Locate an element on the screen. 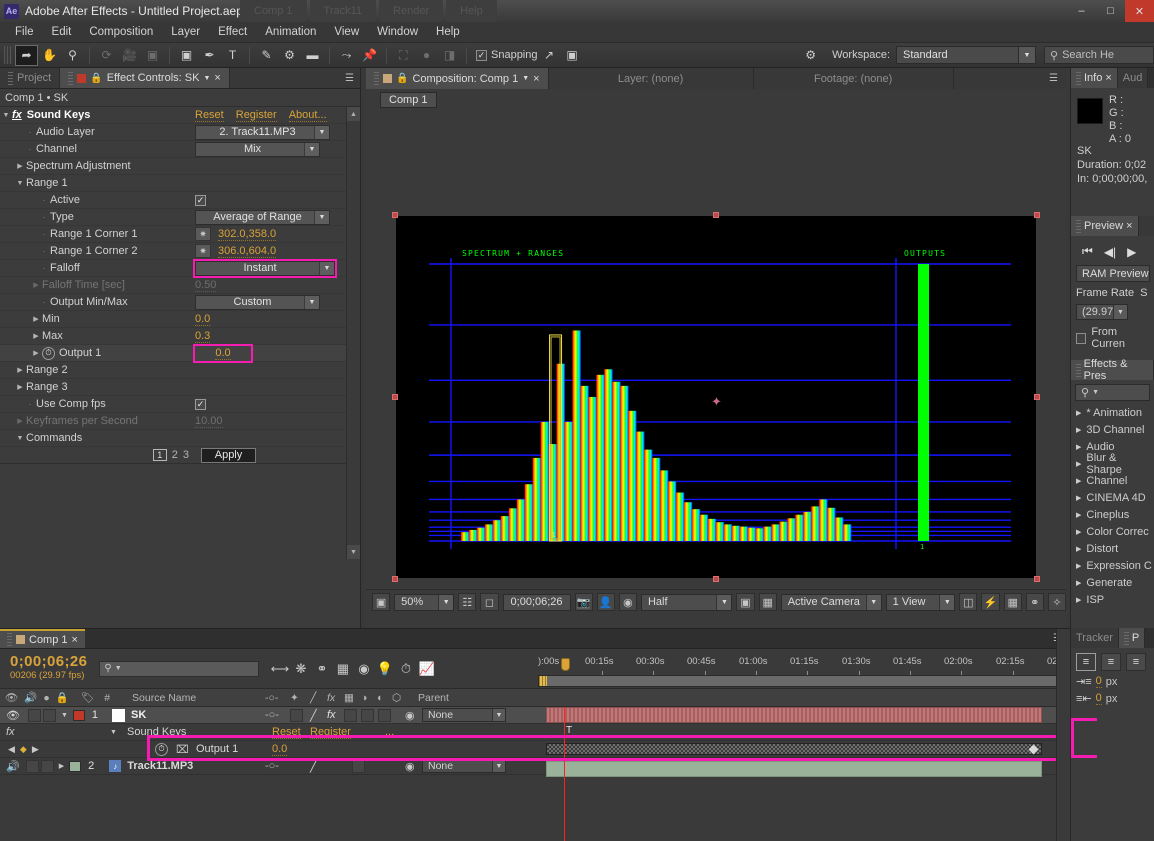 The width and height of the screenshot is (1154, 841). close-button: ✕ is located at coordinates (1139, 11).